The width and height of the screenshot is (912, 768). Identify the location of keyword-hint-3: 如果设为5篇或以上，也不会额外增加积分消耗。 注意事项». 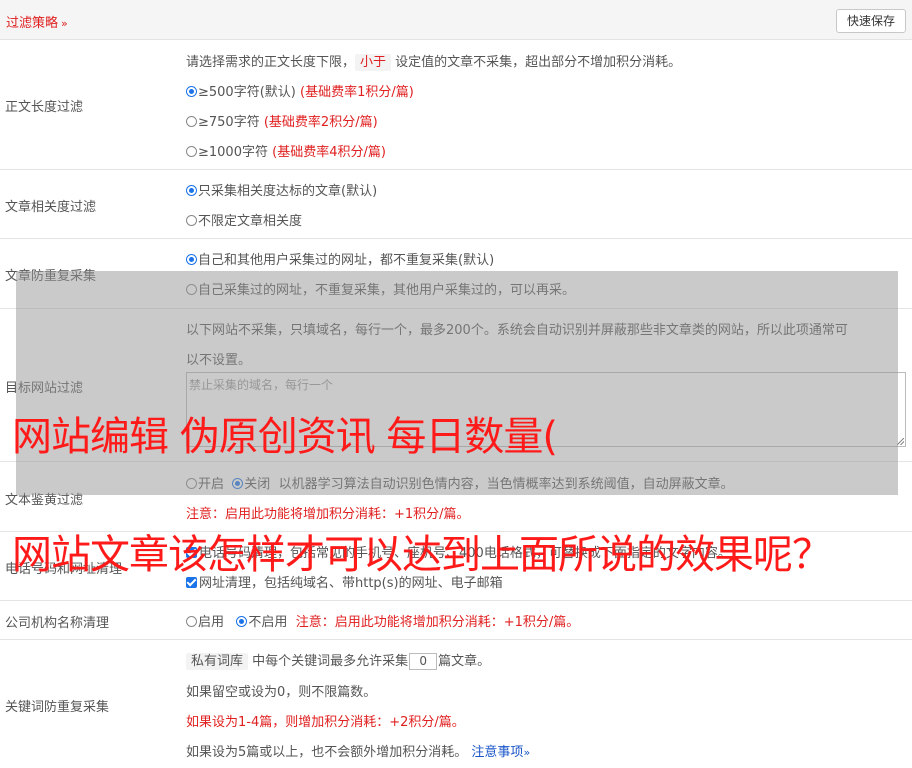
(358, 750).